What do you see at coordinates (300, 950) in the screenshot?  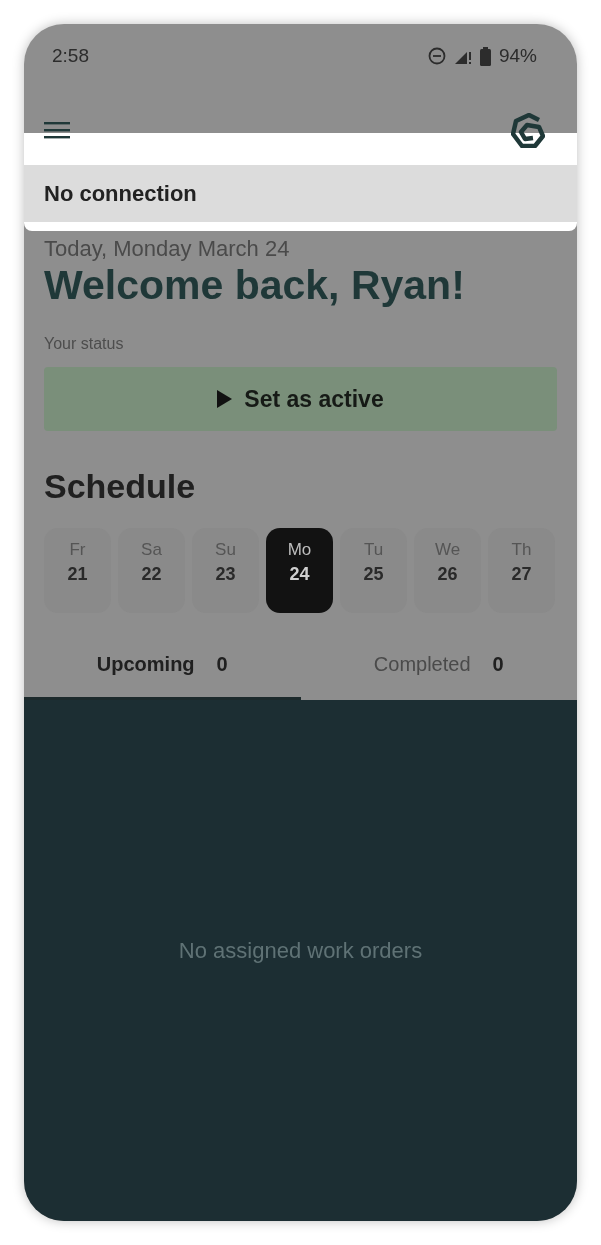 I see `empty-message: No assigned work orders` at bounding box center [300, 950].